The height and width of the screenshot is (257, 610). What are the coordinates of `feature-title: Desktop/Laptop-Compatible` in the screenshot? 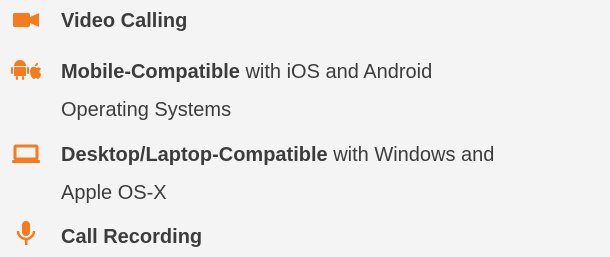 It's located at (194, 155).